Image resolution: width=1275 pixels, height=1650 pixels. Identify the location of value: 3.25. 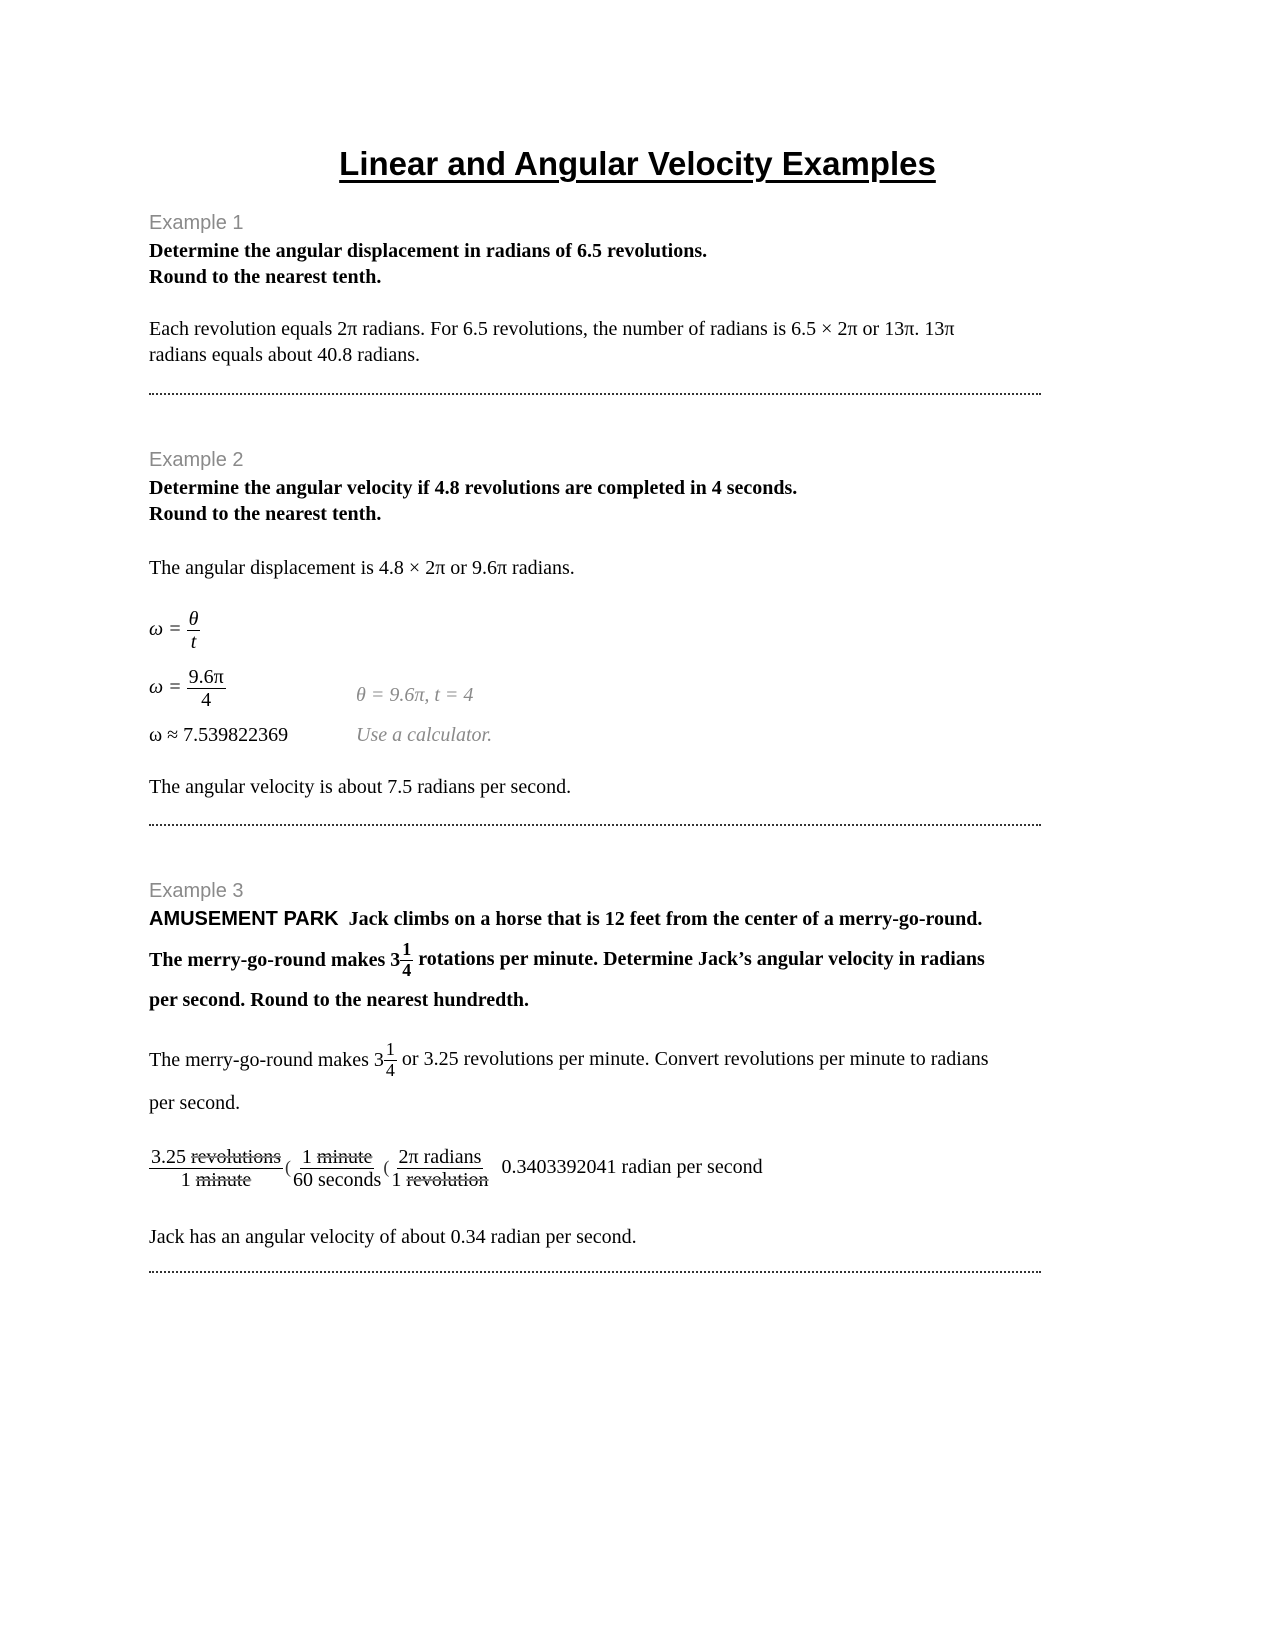
(171, 1157).